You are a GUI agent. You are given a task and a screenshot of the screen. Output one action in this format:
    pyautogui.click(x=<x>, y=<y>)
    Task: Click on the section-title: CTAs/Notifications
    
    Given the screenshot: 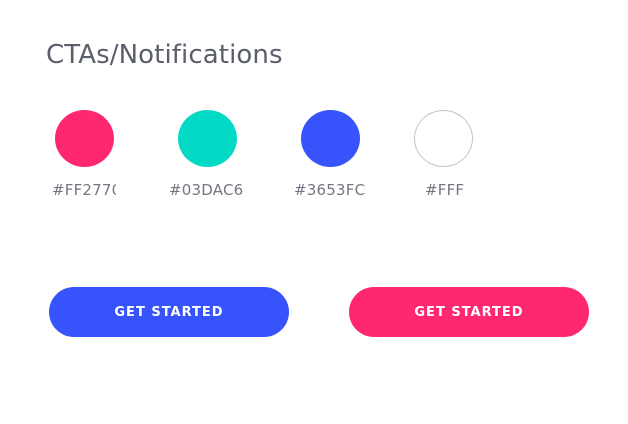 What is the action you would take?
    pyautogui.click(x=164, y=55)
    